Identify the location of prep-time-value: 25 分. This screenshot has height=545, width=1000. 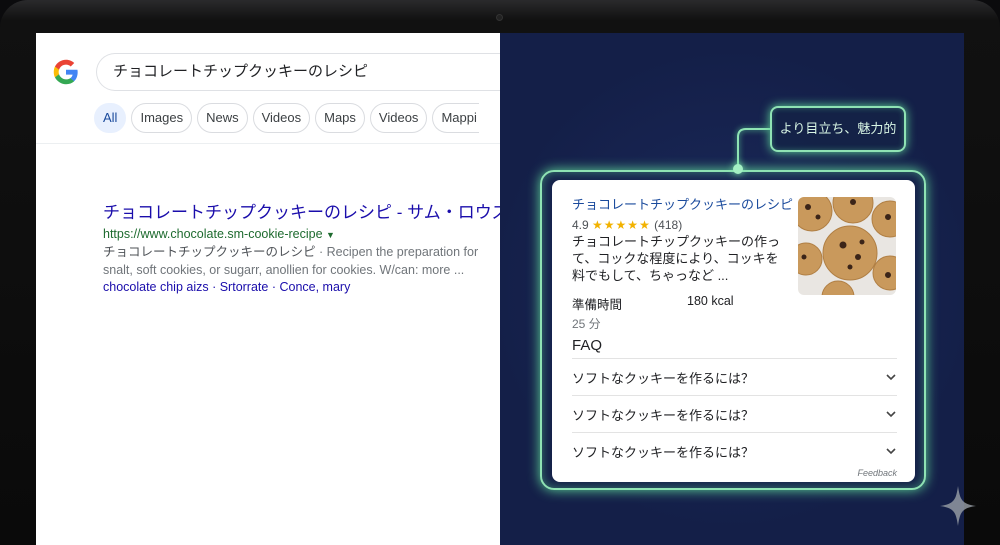
(586, 324).